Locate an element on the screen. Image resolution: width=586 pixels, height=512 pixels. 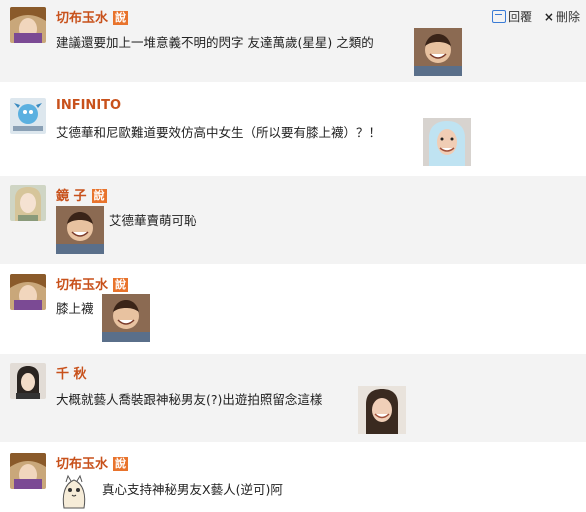
comment-actions: 回覆 × 刪除 is located at coordinates (532, 16).